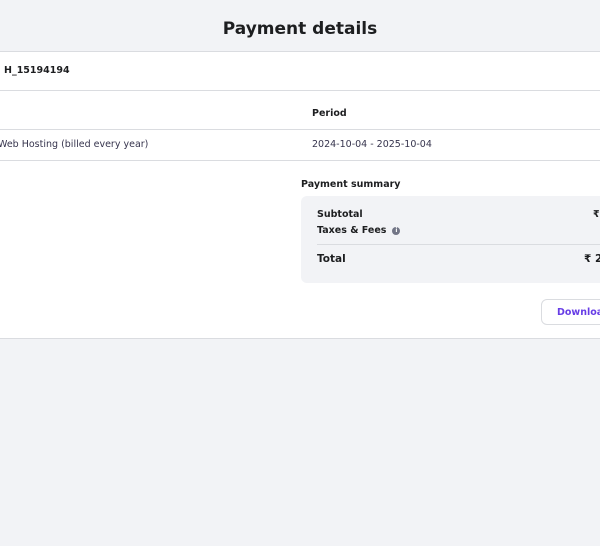  I want to click on subtotal-value: ₹, so click(596, 214).